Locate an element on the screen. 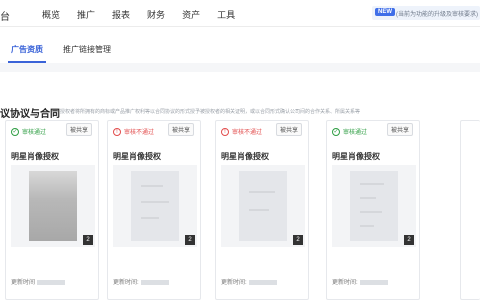  notice-banner: NEW (当前为功能的升级及审核要求) is located at coordinates (426, 13).